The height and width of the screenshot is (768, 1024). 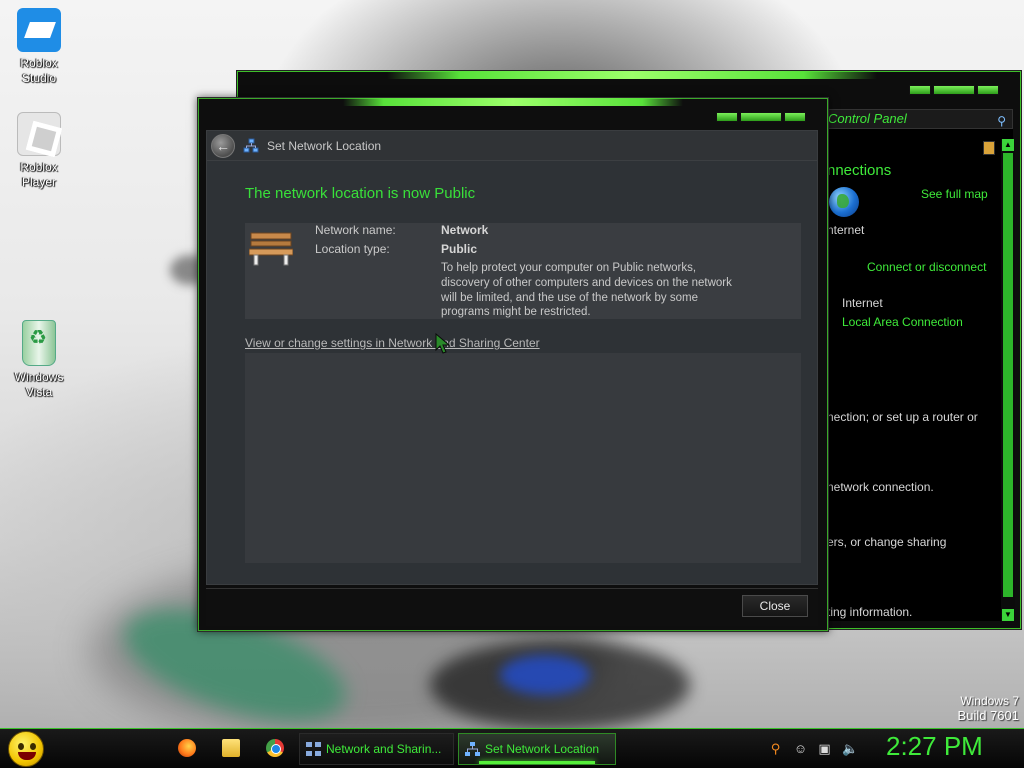 What do you see at coordinates (39, 343) in the screenshot?
I see `recycle-bin-icon` at bounding box center [39, 343].